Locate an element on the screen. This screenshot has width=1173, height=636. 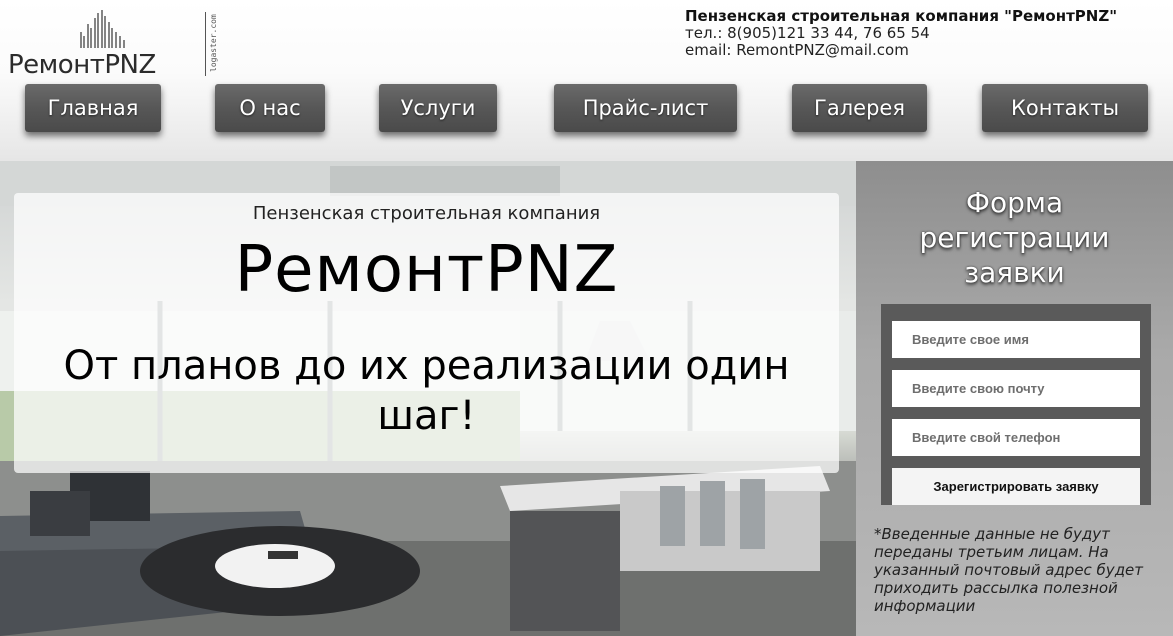
form-title-line1: Форма is located at coordinates (1014, 202).